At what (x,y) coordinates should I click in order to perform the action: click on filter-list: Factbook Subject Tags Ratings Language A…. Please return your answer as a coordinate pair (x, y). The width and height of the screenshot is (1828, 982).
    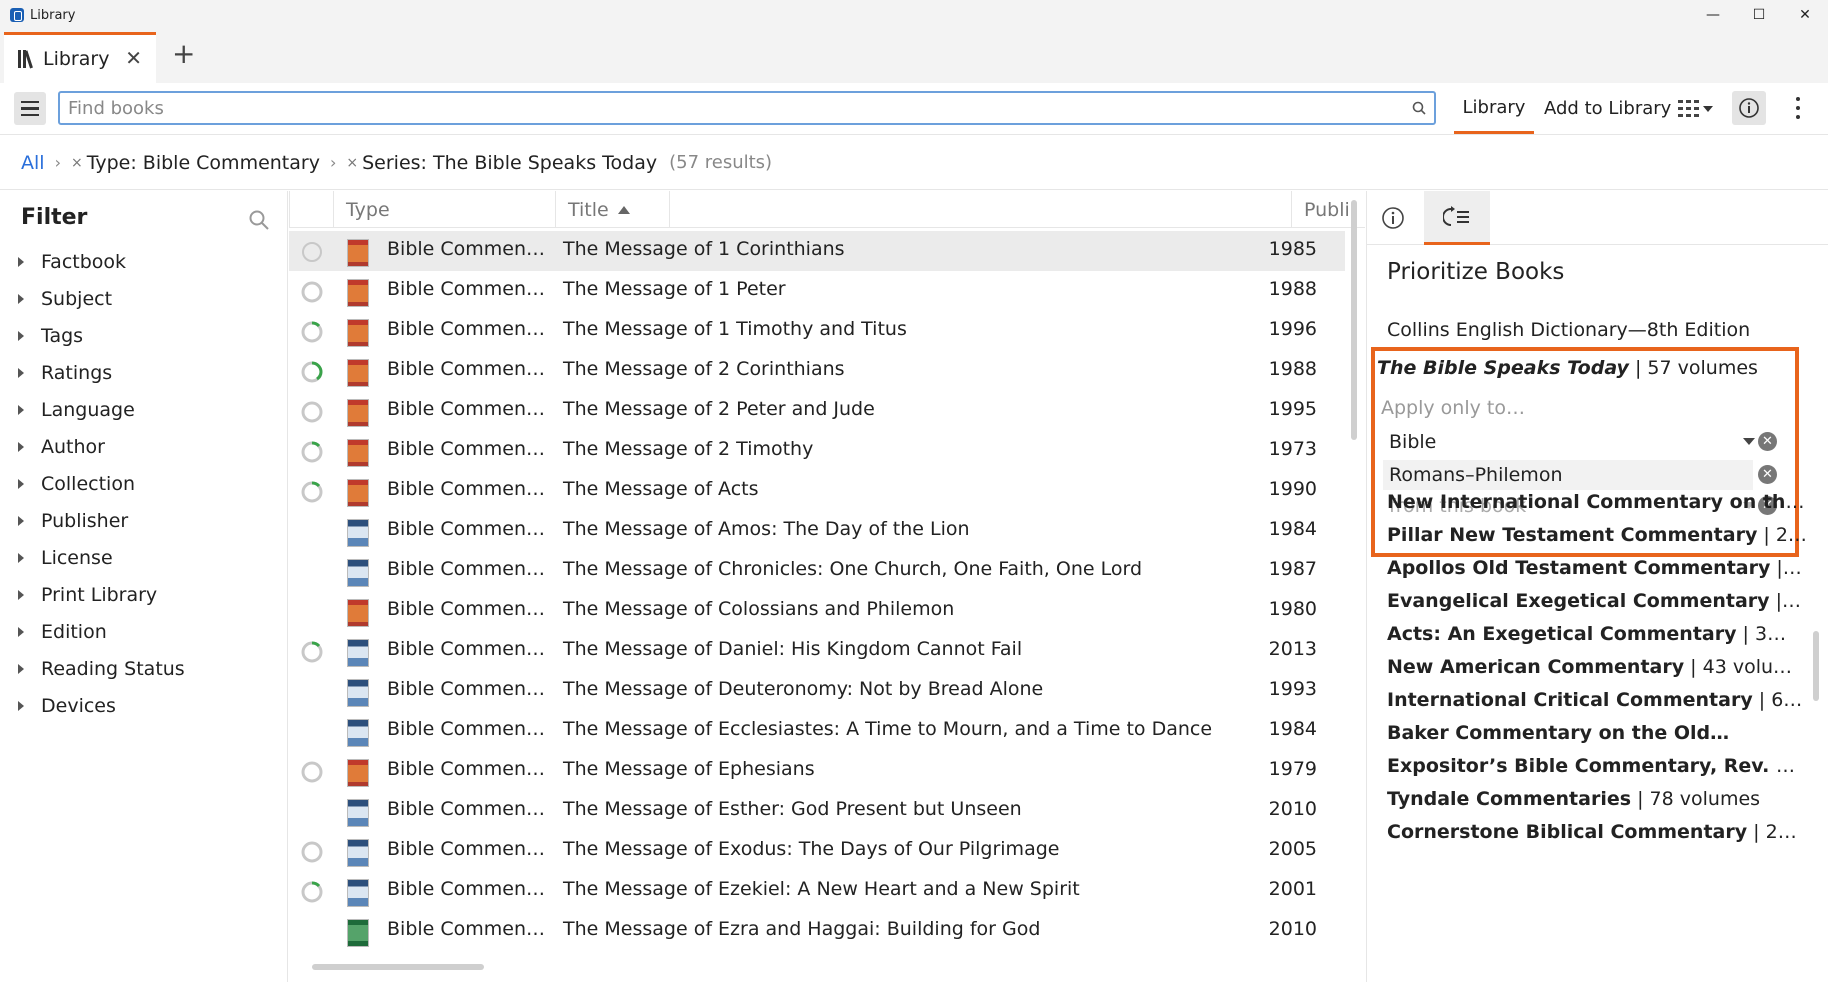
    Looking at the image, I should click on (101, 483).